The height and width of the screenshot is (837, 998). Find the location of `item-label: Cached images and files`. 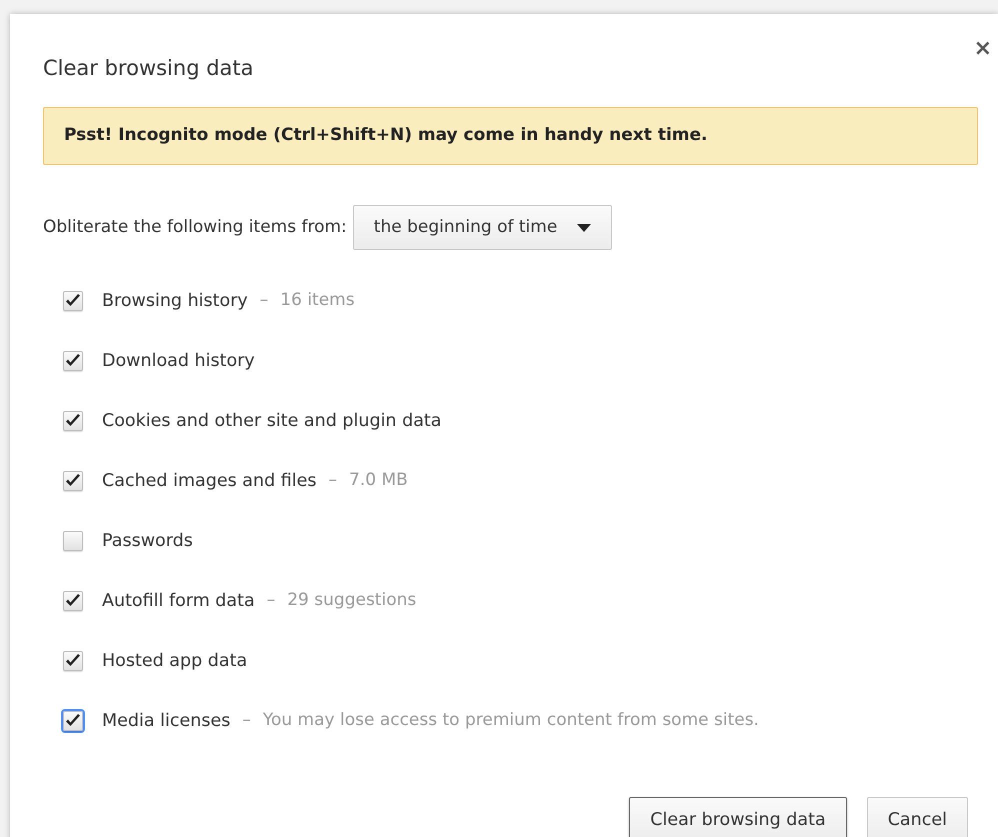

item-label: Cached images and files is located at coordinates (209, 481).